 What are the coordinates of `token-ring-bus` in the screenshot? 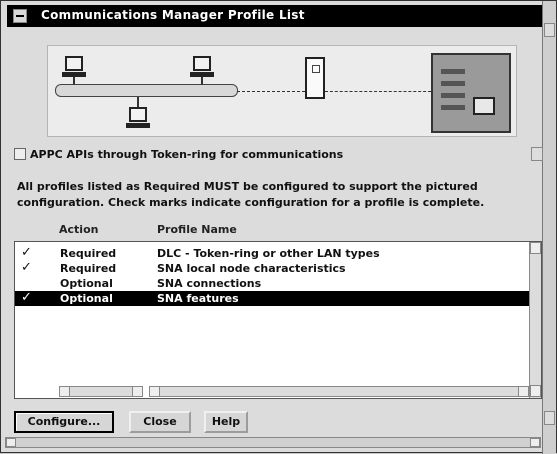 It's located at (146, 90).